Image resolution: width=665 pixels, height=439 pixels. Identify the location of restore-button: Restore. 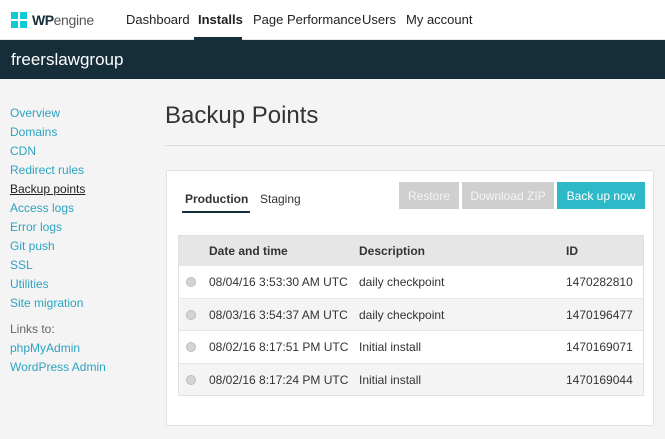
(429, 195).